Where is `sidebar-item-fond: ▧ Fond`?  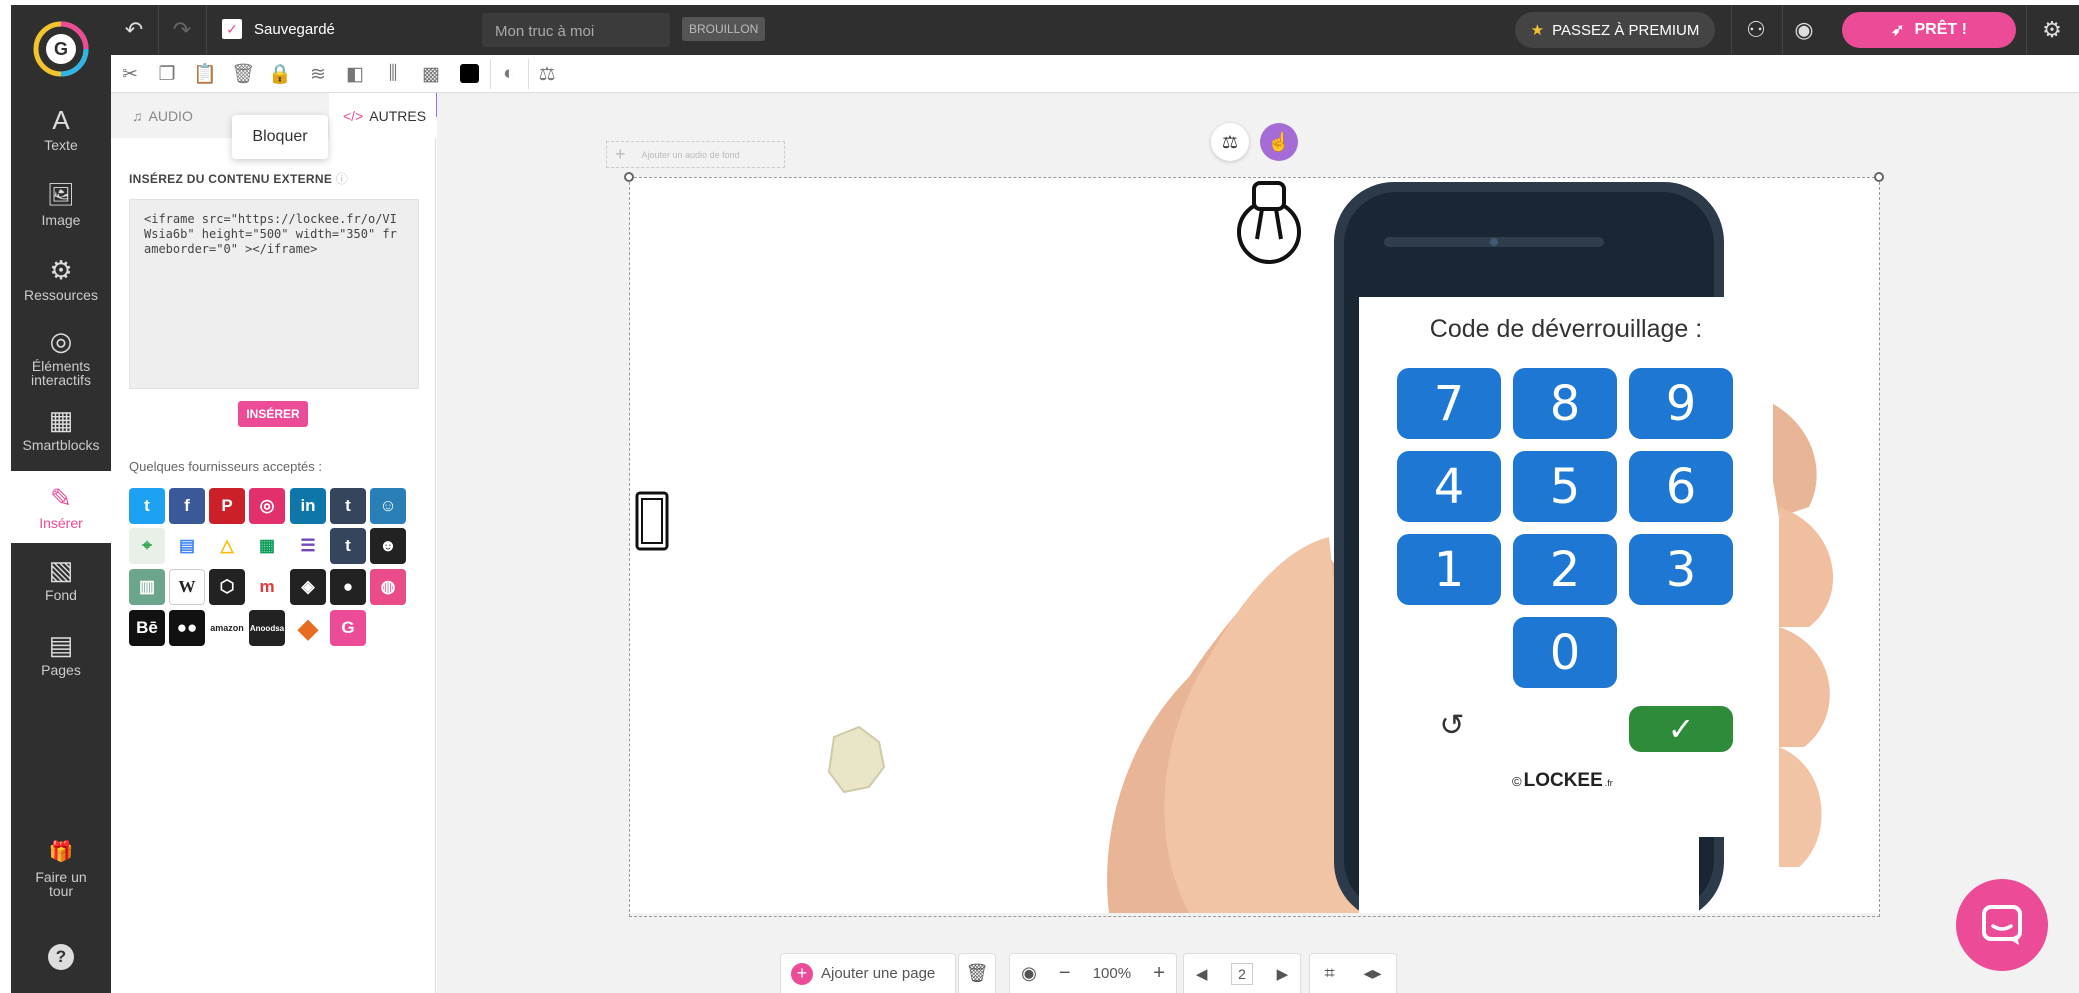 sidebar-item-fond: ▧ Fond is located at coordinates (61, 586).